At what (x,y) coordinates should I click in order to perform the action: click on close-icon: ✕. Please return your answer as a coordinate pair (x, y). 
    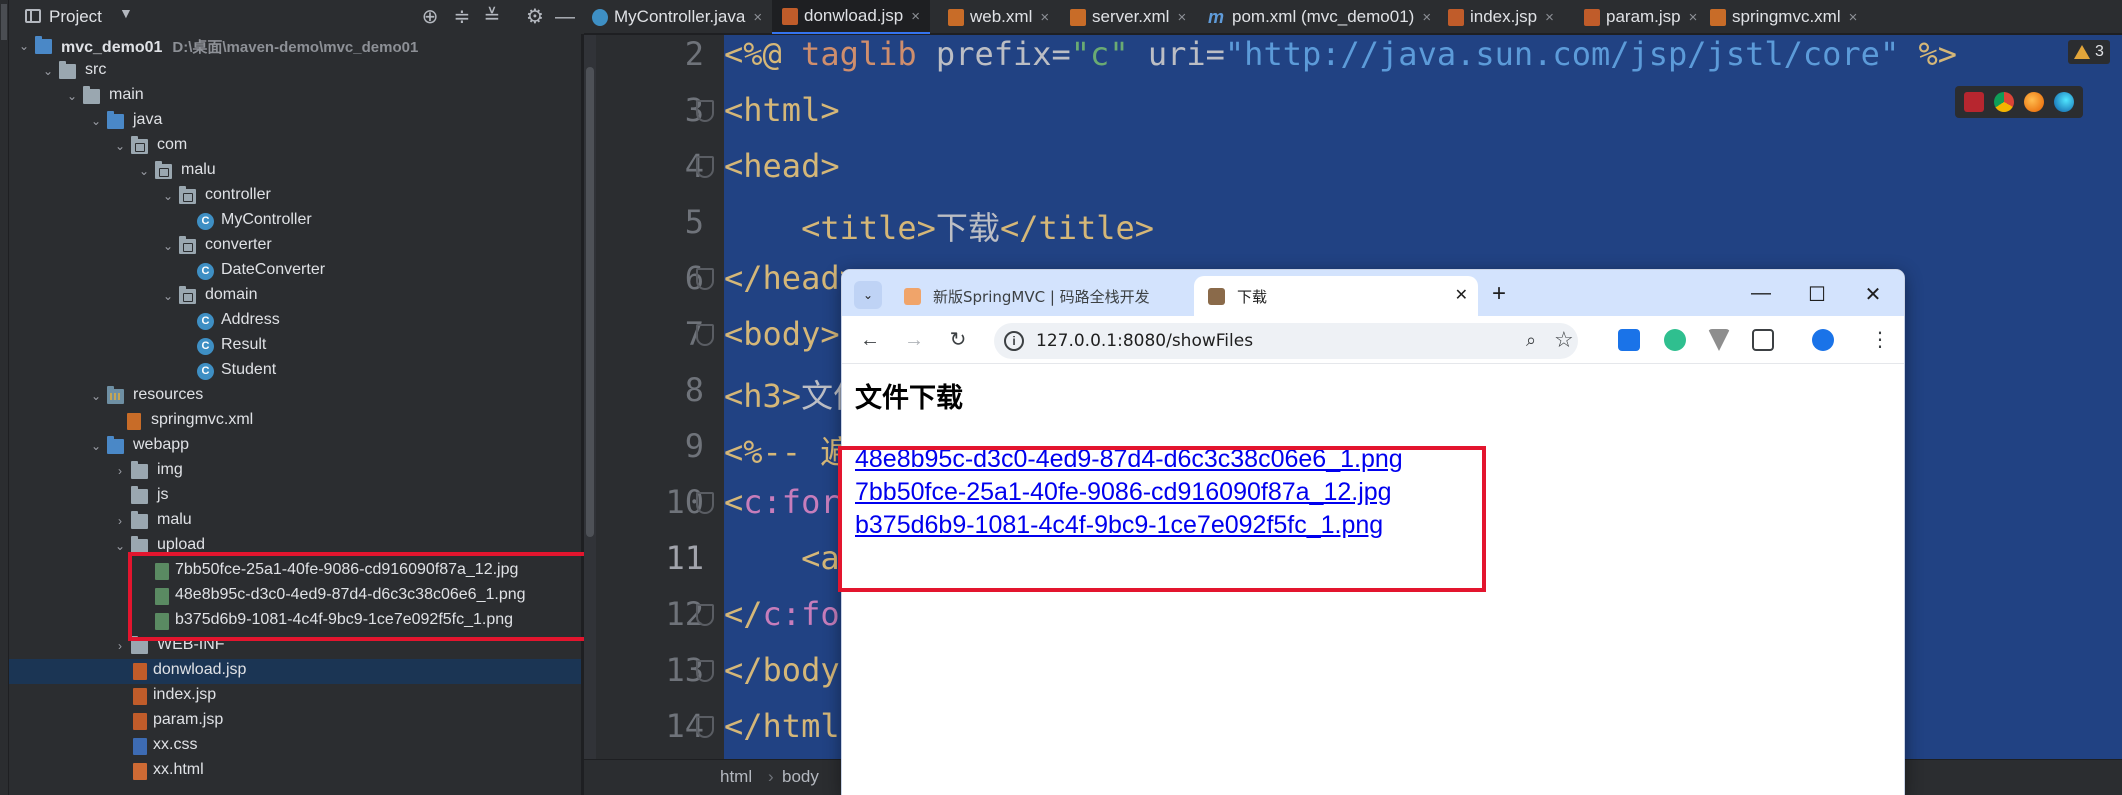
    Looking at the image, I should click on (1461, 294).